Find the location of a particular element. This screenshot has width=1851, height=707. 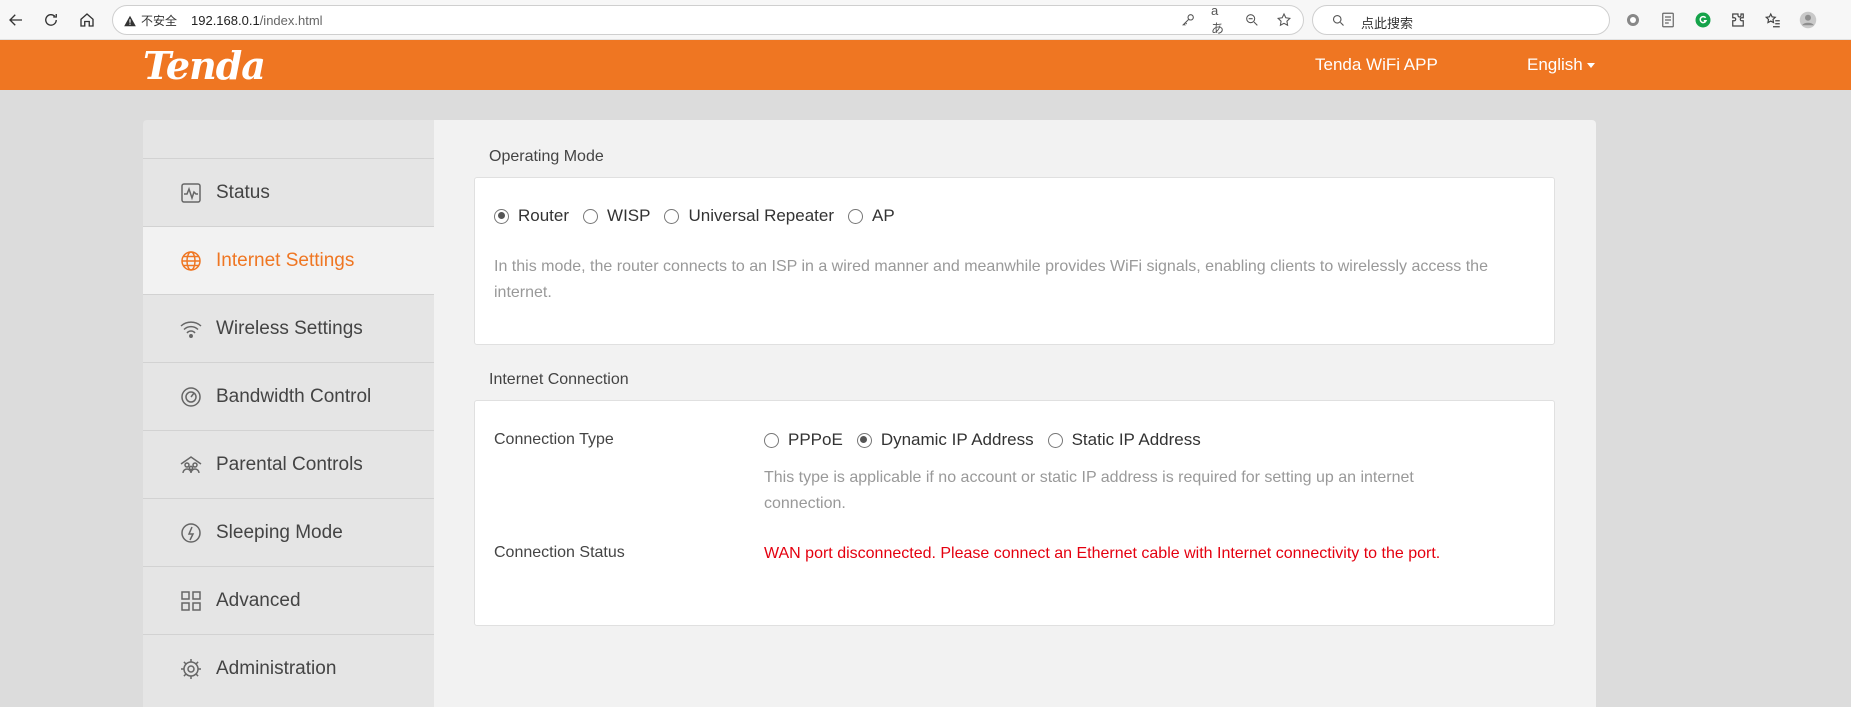

radio-static-ip: Static IP Address is located at coordinates (1124, 440).